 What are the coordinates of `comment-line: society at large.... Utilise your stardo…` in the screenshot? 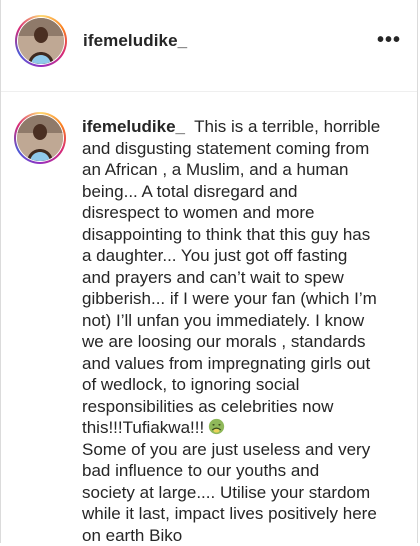 It's located at (247, 493).